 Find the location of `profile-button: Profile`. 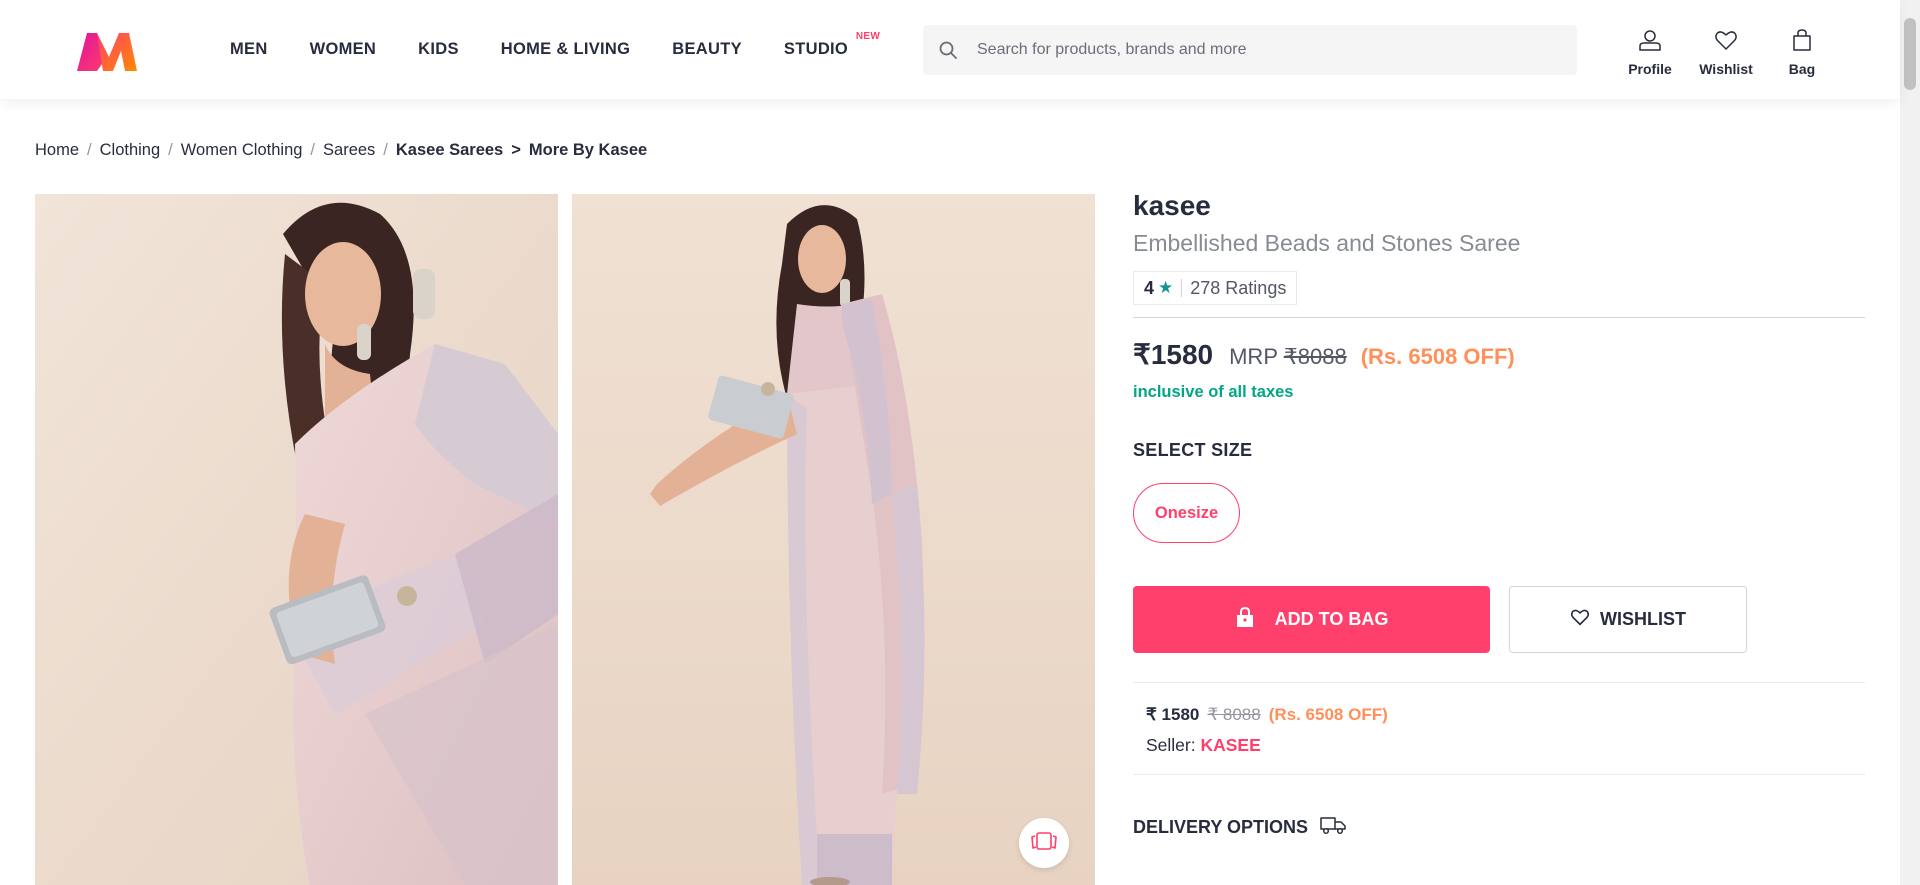

profile-button: Profile is located at coordinates (1650, 52).